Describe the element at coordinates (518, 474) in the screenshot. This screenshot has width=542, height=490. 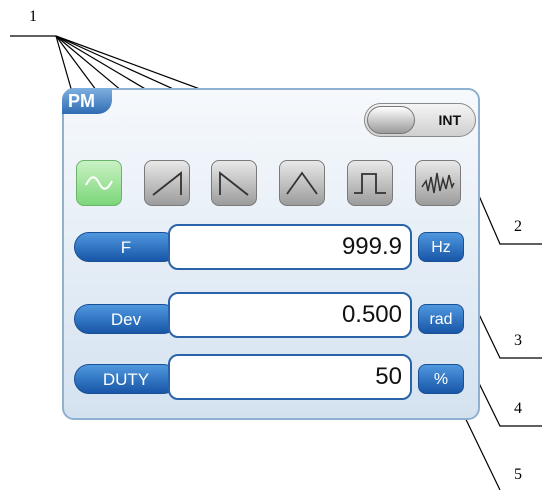
I see `callout-number-5: 5` at that location.